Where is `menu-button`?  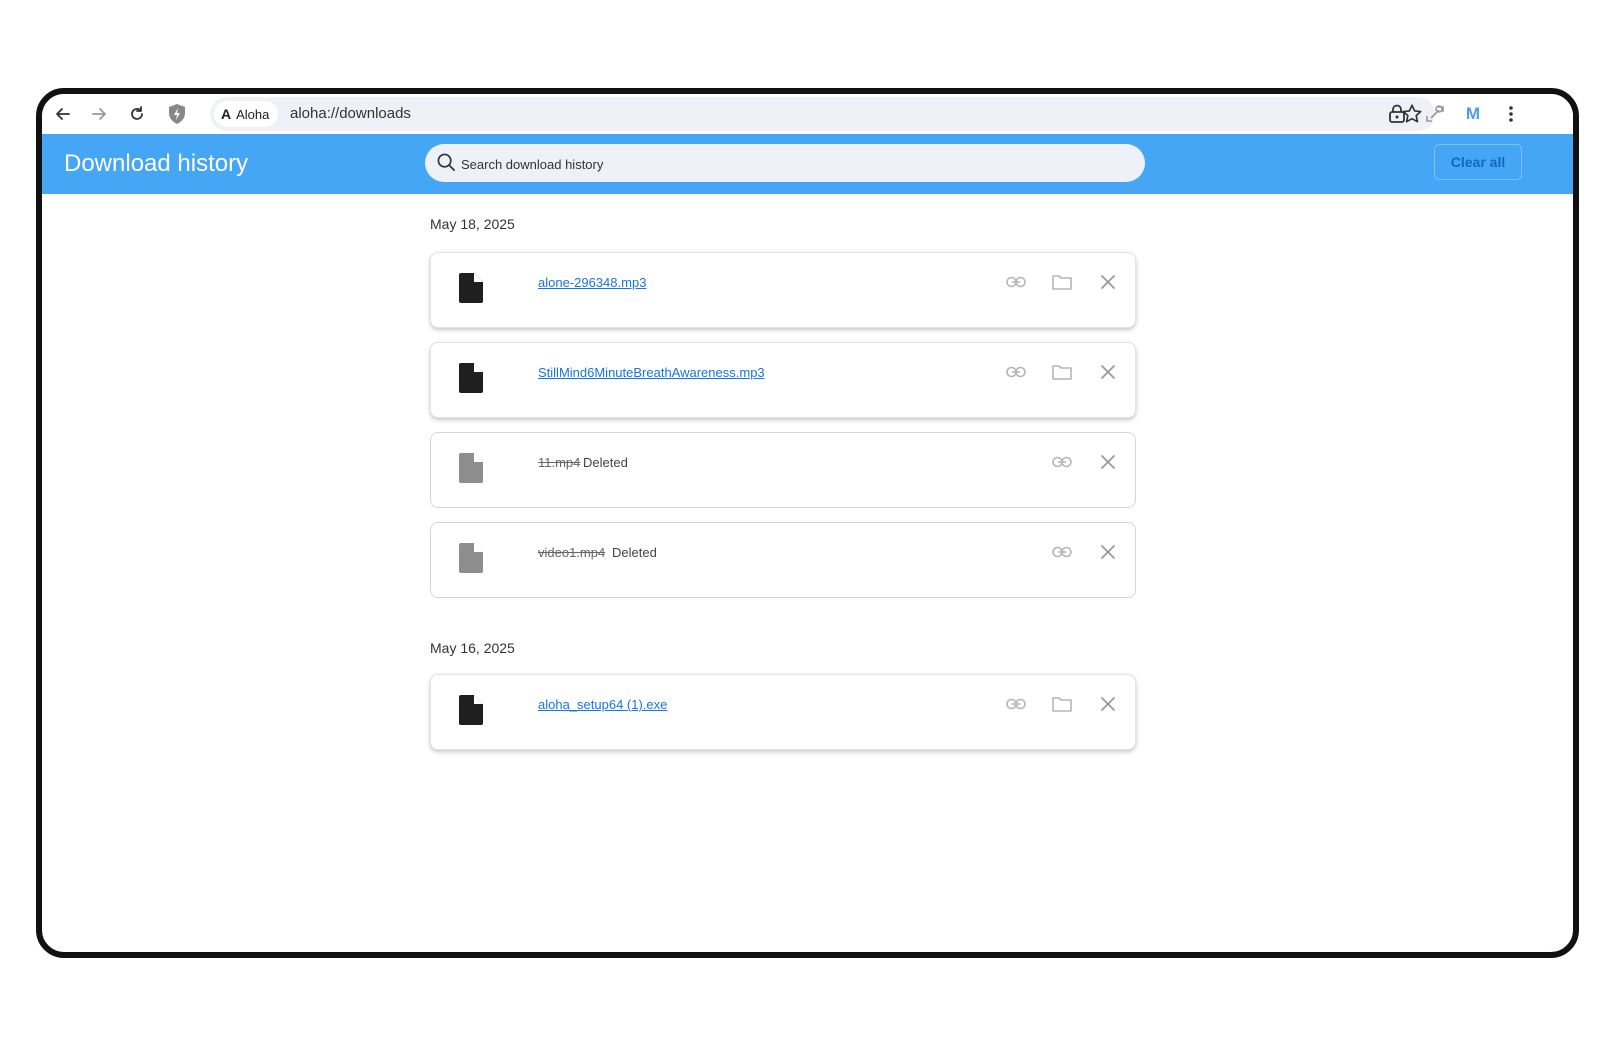
menu-button is located at coordinates (1511, 114).